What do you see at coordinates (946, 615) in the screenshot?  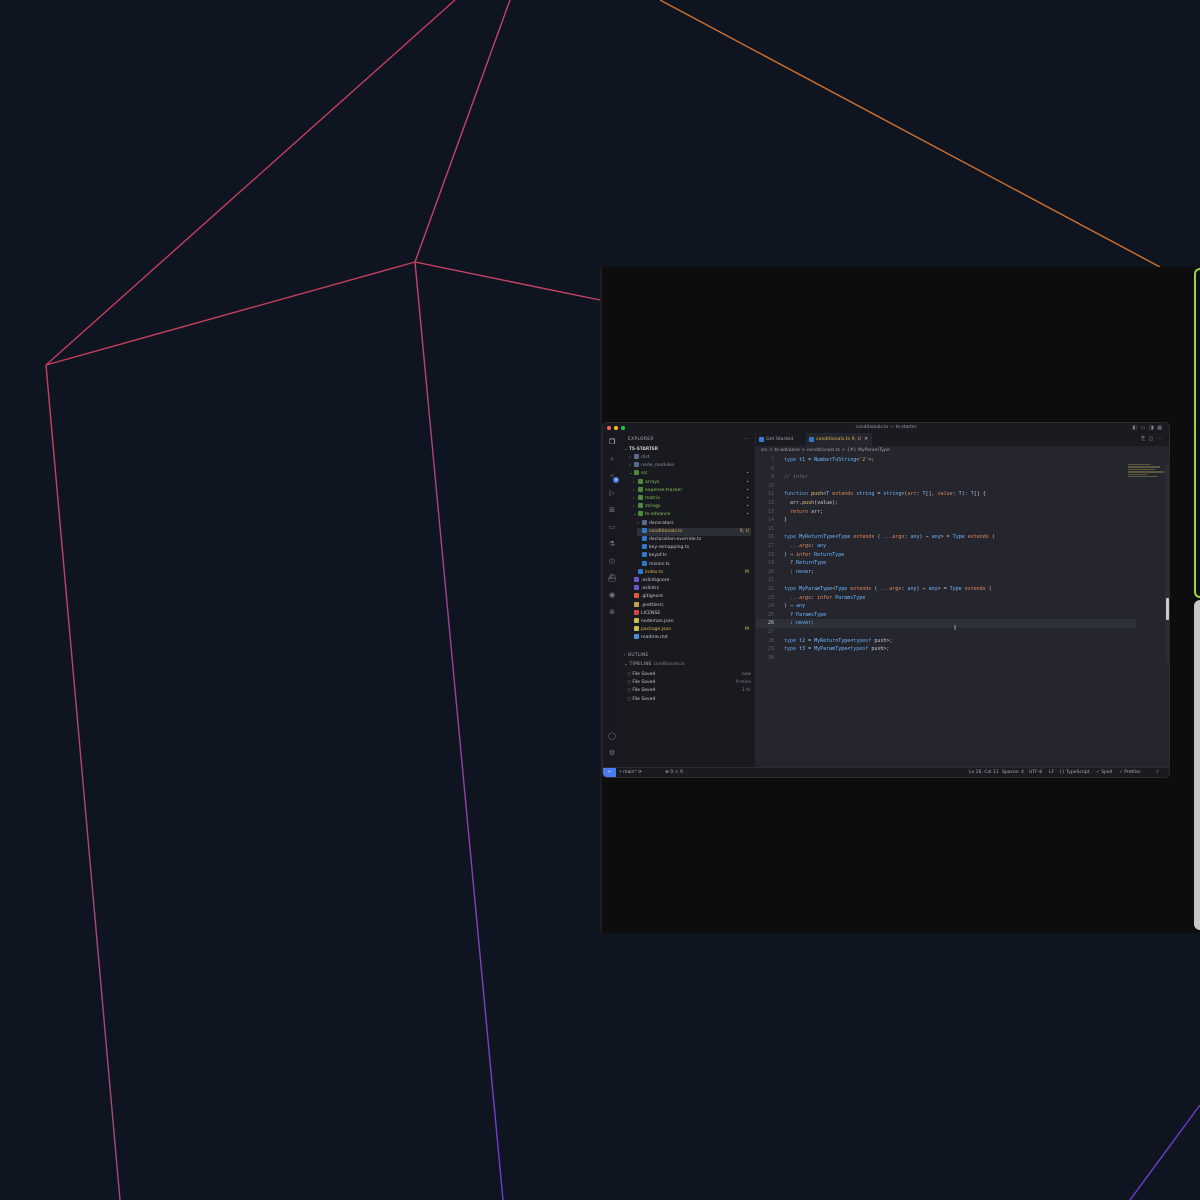 I see `code-line: 25 ? ParamsType` at bounding box center [946, 615].